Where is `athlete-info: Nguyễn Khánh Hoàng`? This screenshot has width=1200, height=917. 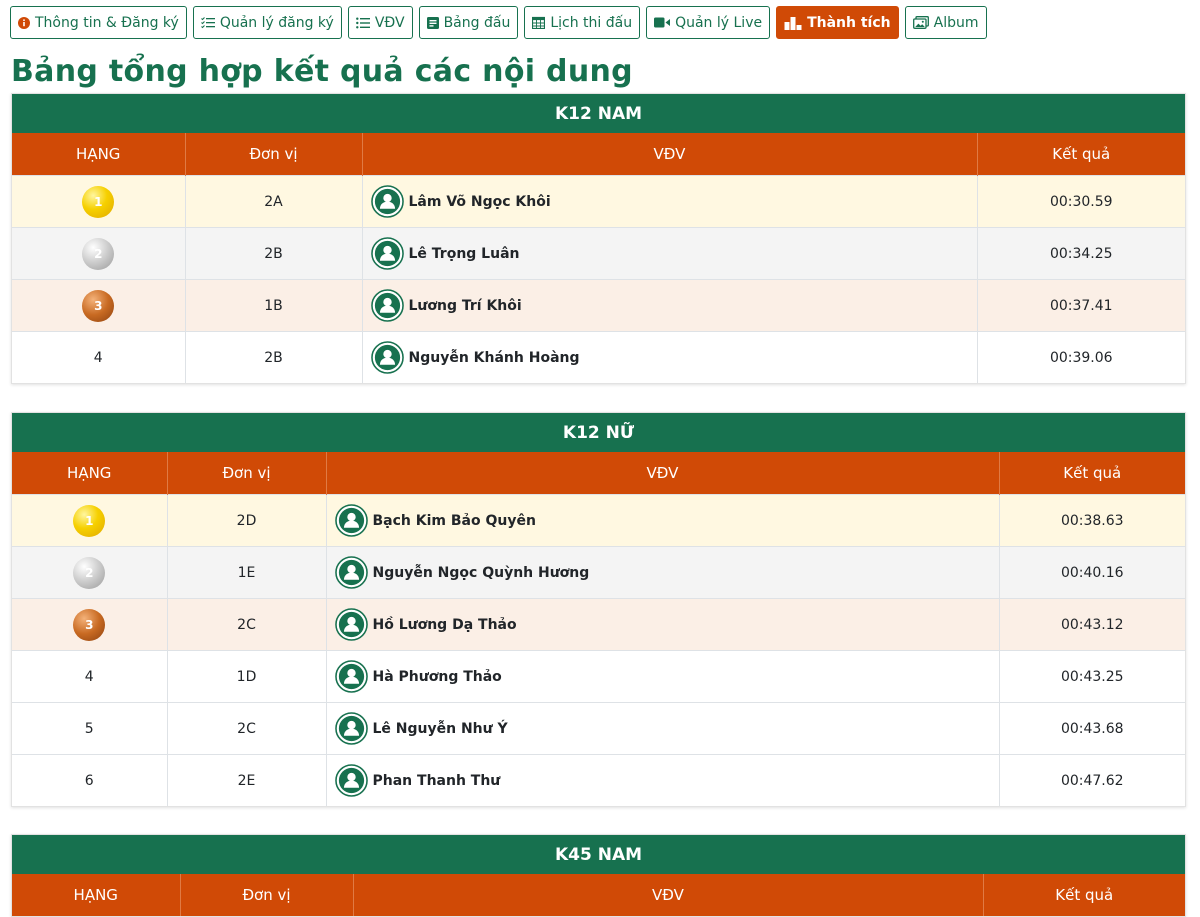 athlete-info: Nguyễn Khánh Hoàng is located at coordinates (673, 357).